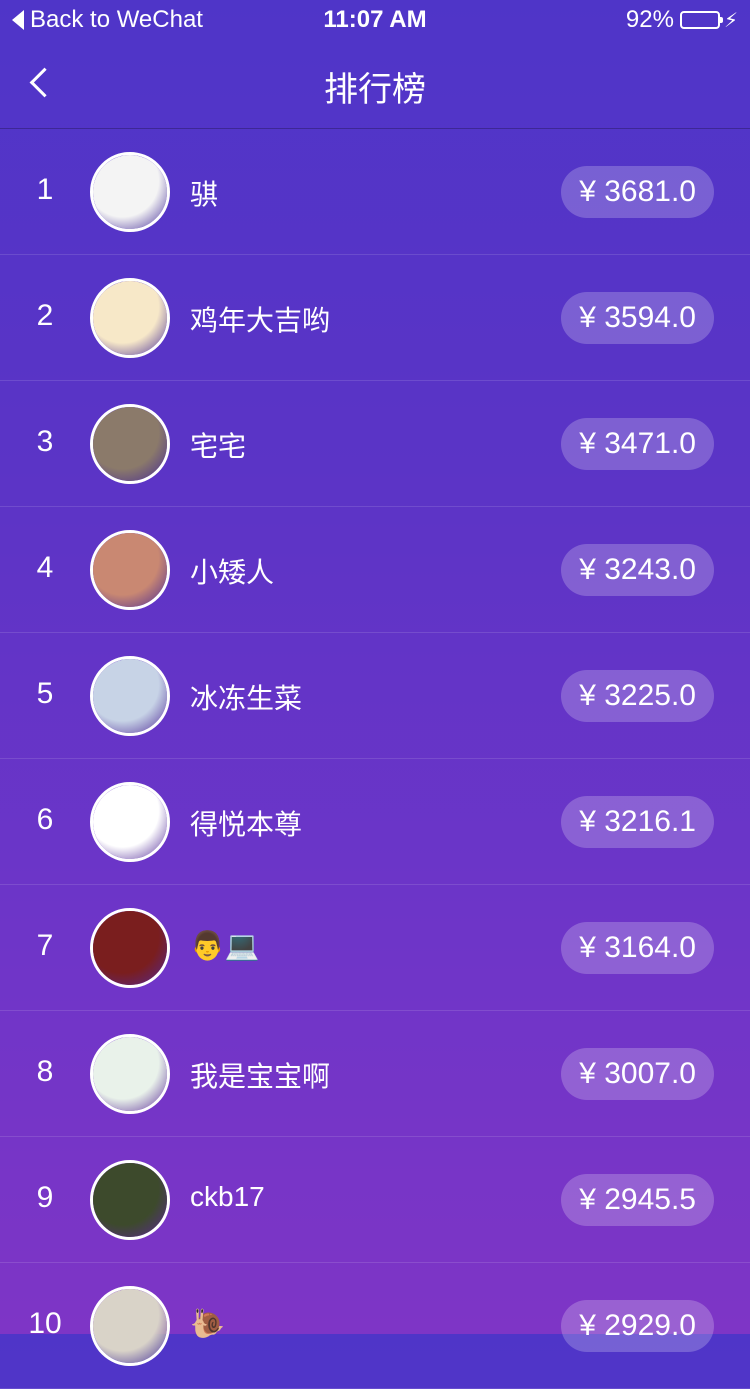 The width and height of the screenshot is (750, 1389). What do you see at coordinates (730, 20) in the screenshot?
I see `charging-bolt-icon: ⚡` at bounding box center [730, 20].